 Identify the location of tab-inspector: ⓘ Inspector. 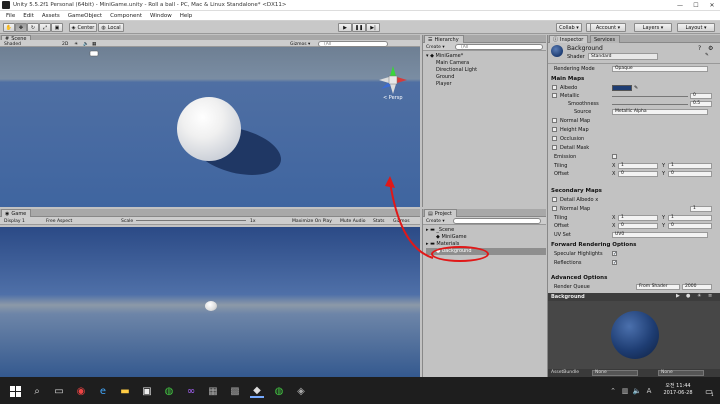
(569, 39).